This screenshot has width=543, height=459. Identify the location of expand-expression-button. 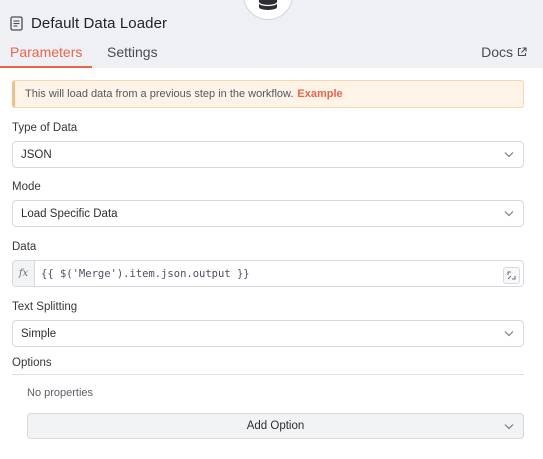
(511, 275).